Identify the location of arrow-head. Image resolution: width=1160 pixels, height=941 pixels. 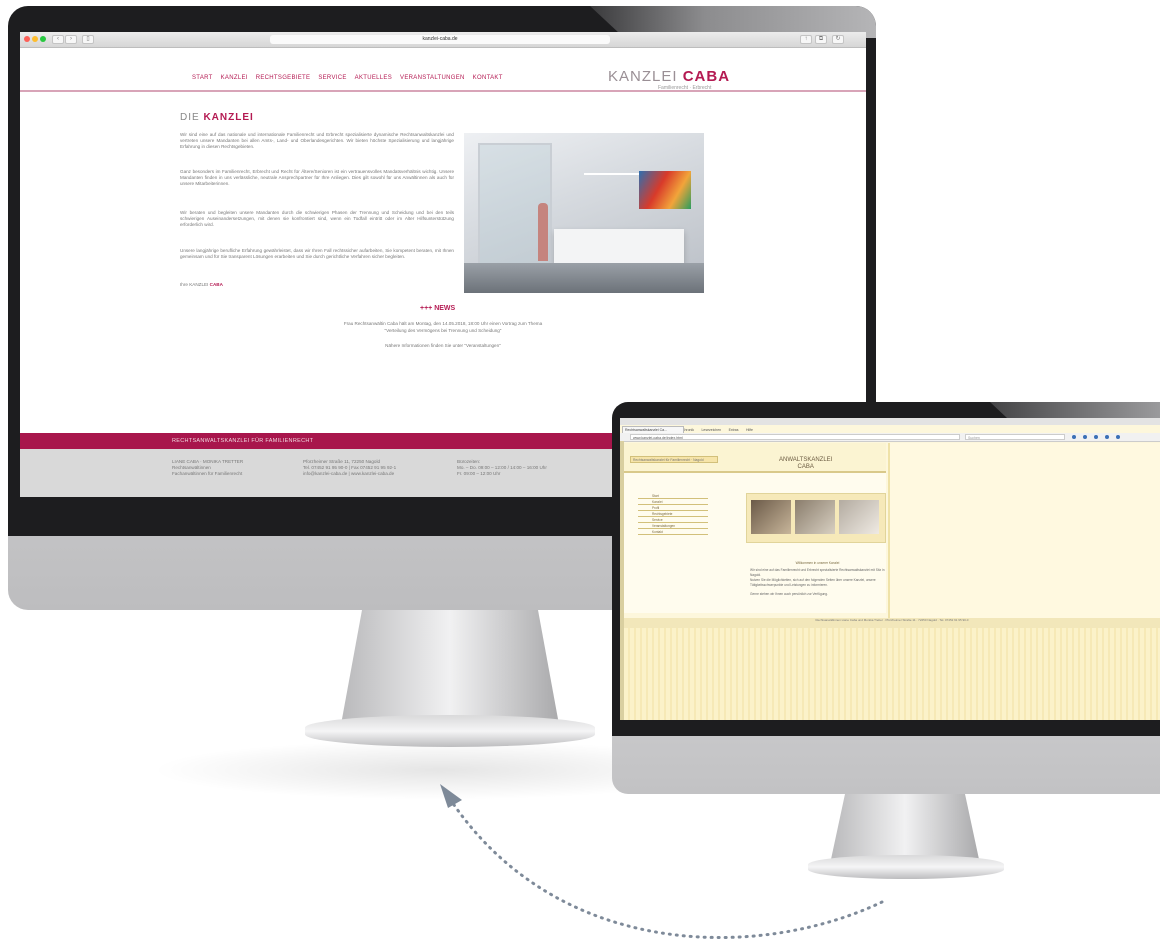
(451, 796).